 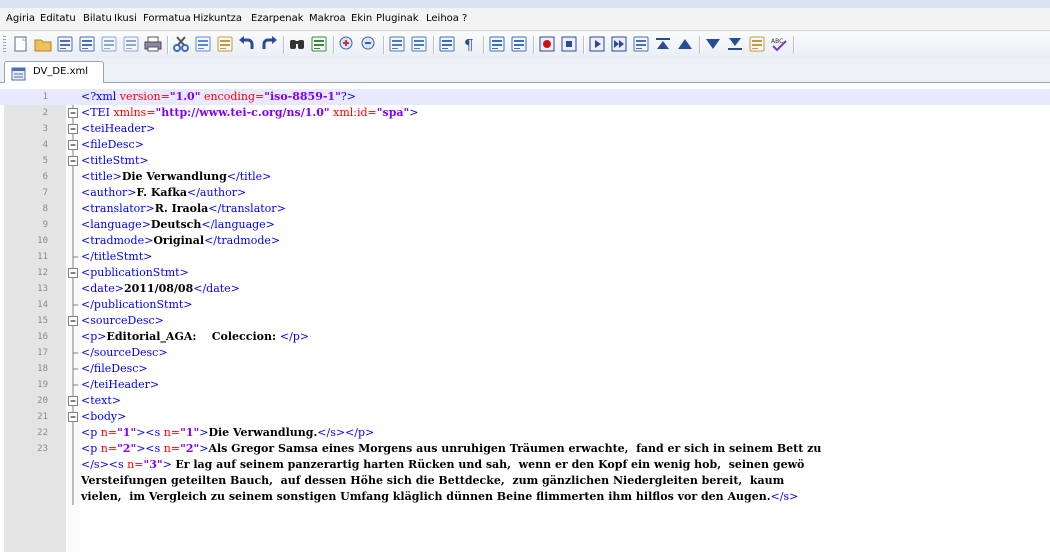 I want to click on stop-record-button, so click(x=569, y=44).